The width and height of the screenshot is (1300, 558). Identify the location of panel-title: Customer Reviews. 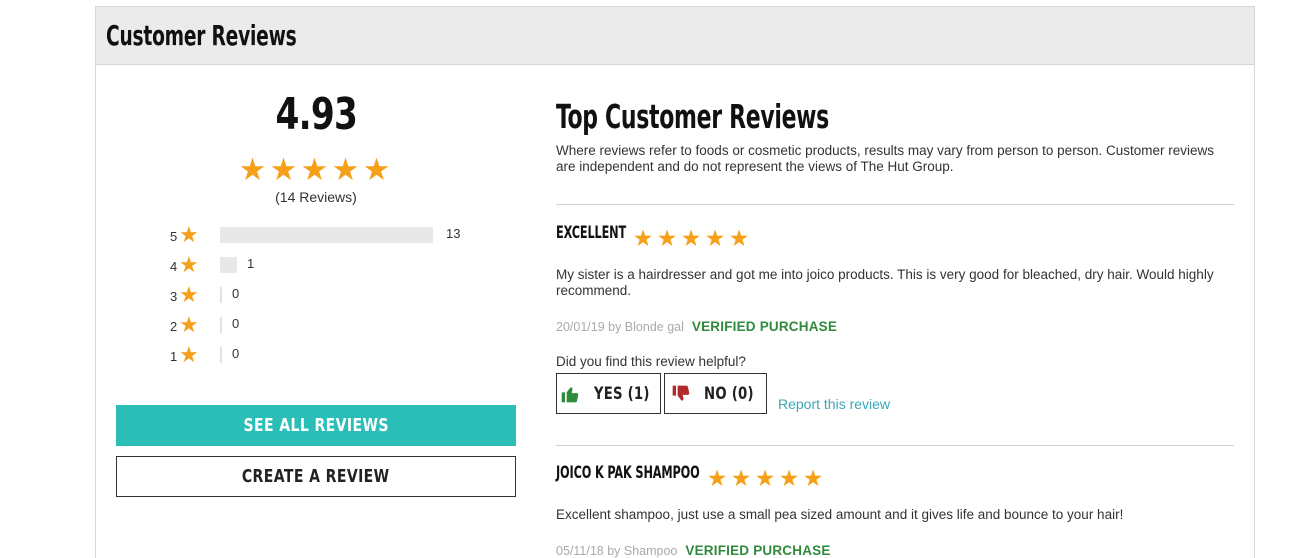
(201, 35).